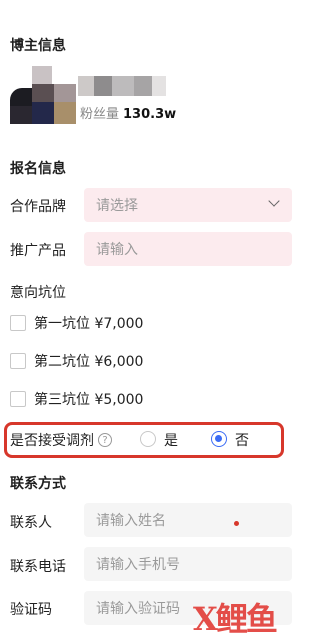 This screenshot has width=320, height=640. What do you see at coordinates (38, 567) in the screenshot?
I see `contact-phone-label: 联系电话` at bounding box center [38, 567].